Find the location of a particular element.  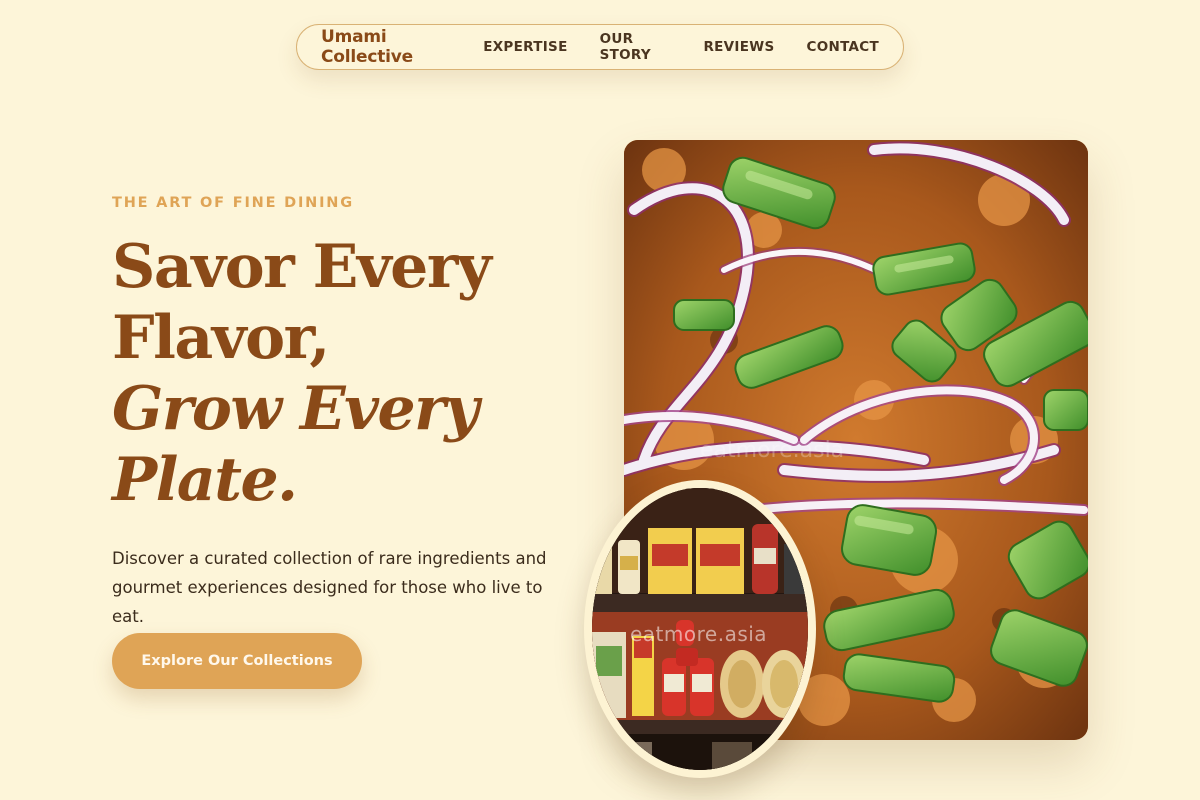

pantry-shelf-image is located at coordinates (700, 629).